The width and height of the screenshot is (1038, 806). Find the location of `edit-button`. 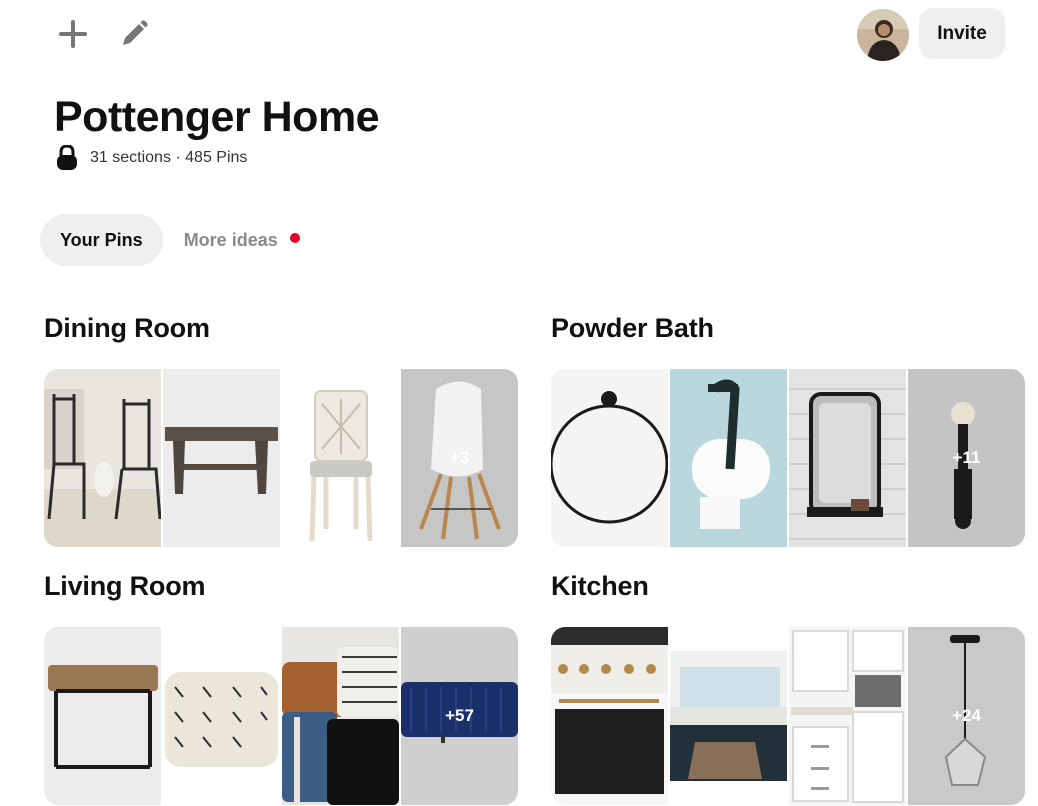

edit-button is located at coordinates (134, 34).